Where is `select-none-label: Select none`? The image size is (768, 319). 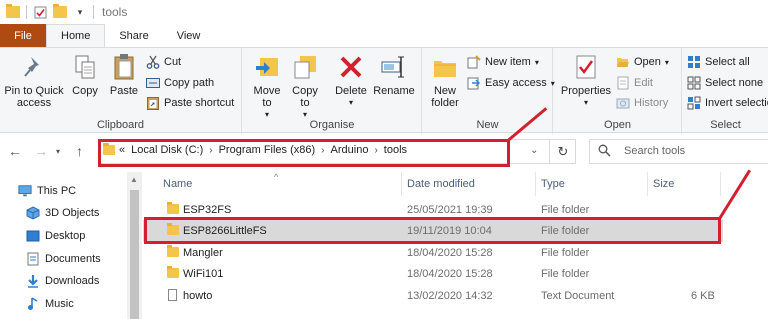 select-none-label: Select none is located at coordinates (734, 83).